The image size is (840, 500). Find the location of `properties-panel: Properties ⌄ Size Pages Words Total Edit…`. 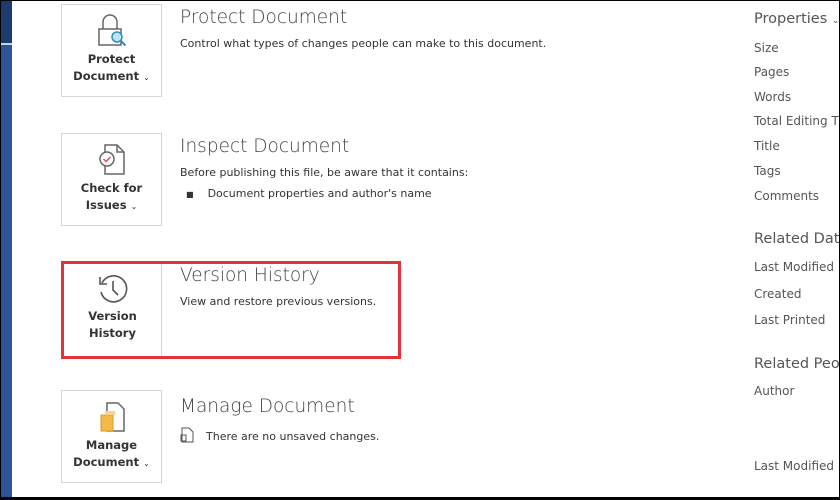

properties-panel: Properties ⌄ Size Pages Words Total Edit… is located at coordinates (796, 249).